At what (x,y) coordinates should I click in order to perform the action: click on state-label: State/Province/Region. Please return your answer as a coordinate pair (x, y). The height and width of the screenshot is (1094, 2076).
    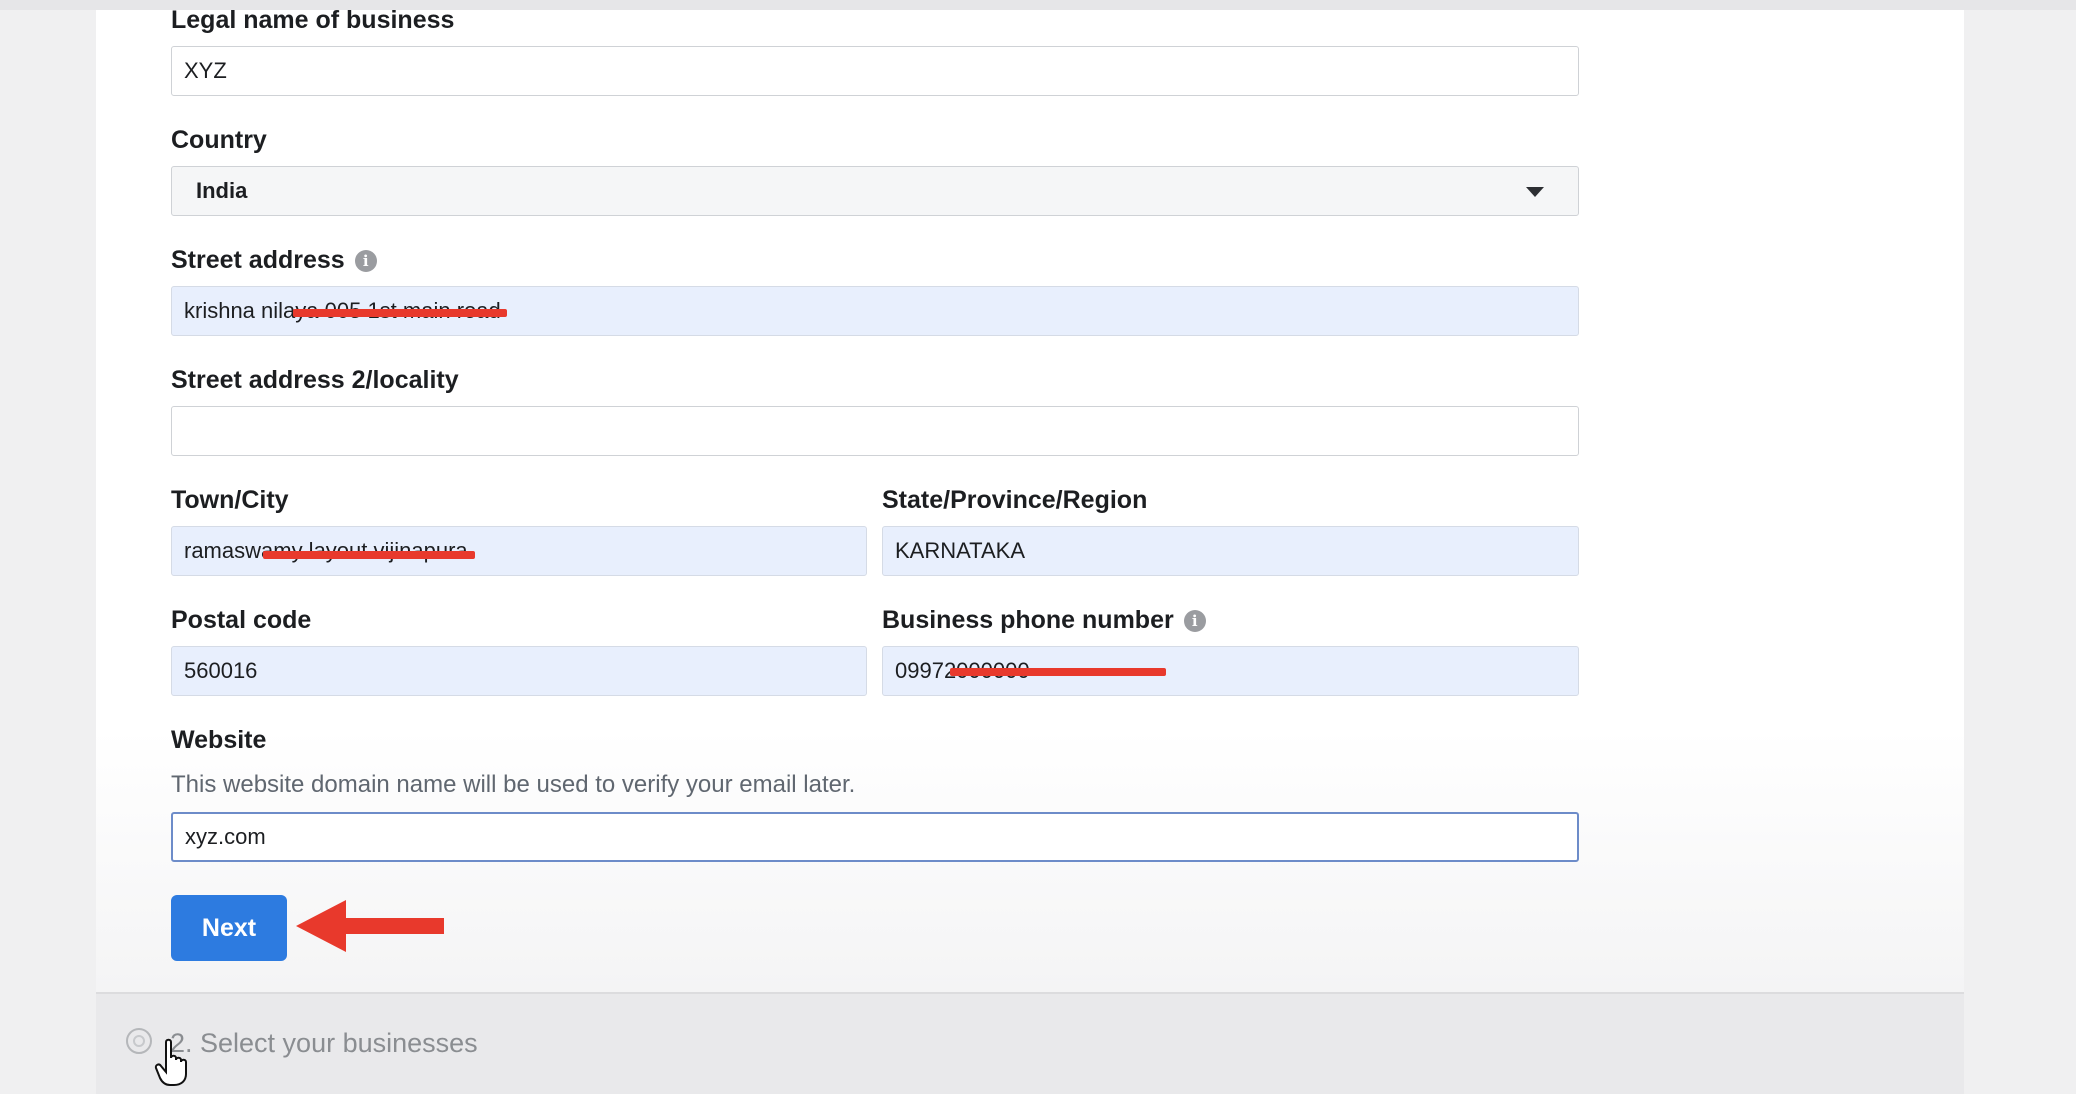
    Looking at the image, I should click on (1015, 500).